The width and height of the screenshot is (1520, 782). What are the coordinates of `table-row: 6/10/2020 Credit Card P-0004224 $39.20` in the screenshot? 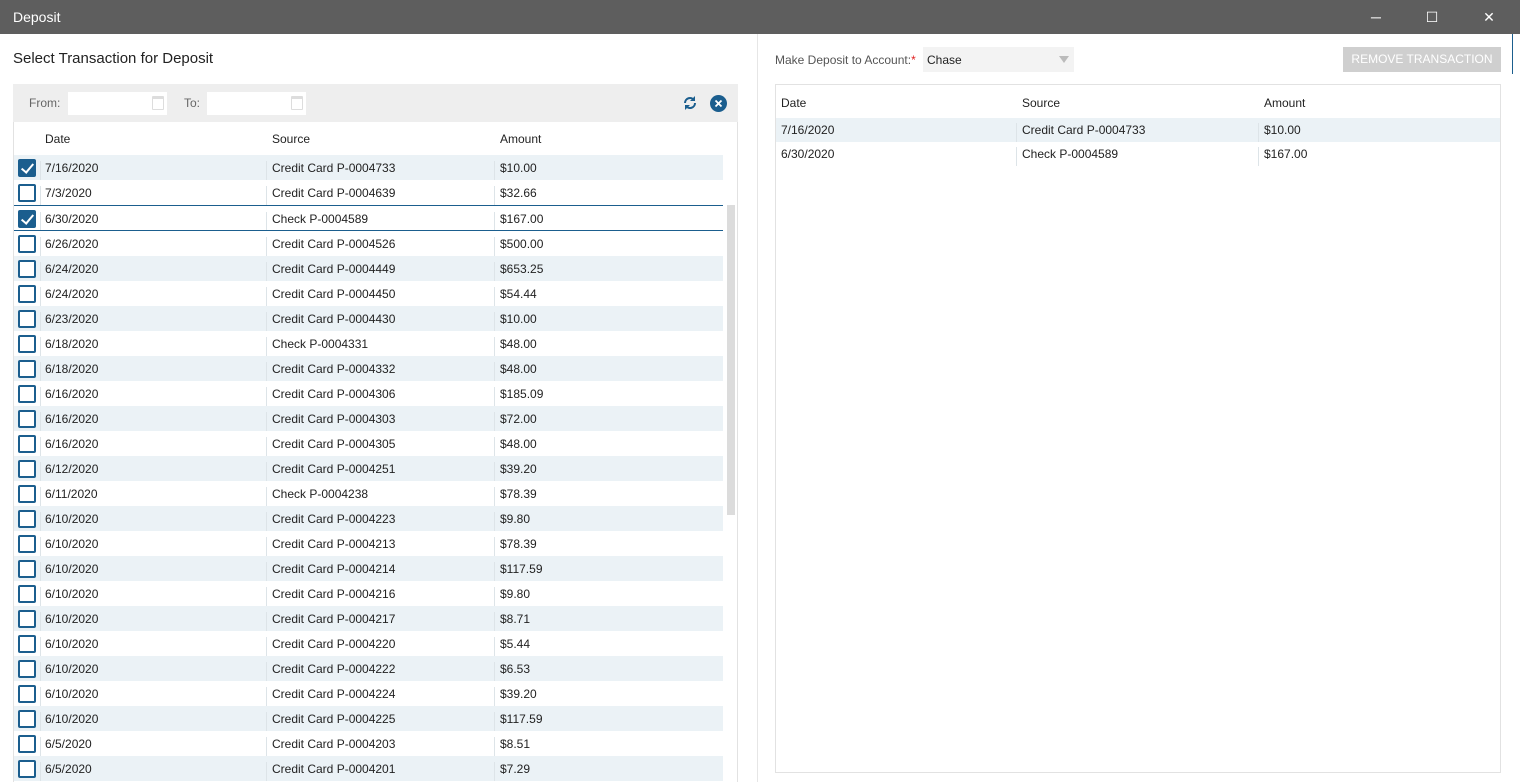 It's located at (368, 693).